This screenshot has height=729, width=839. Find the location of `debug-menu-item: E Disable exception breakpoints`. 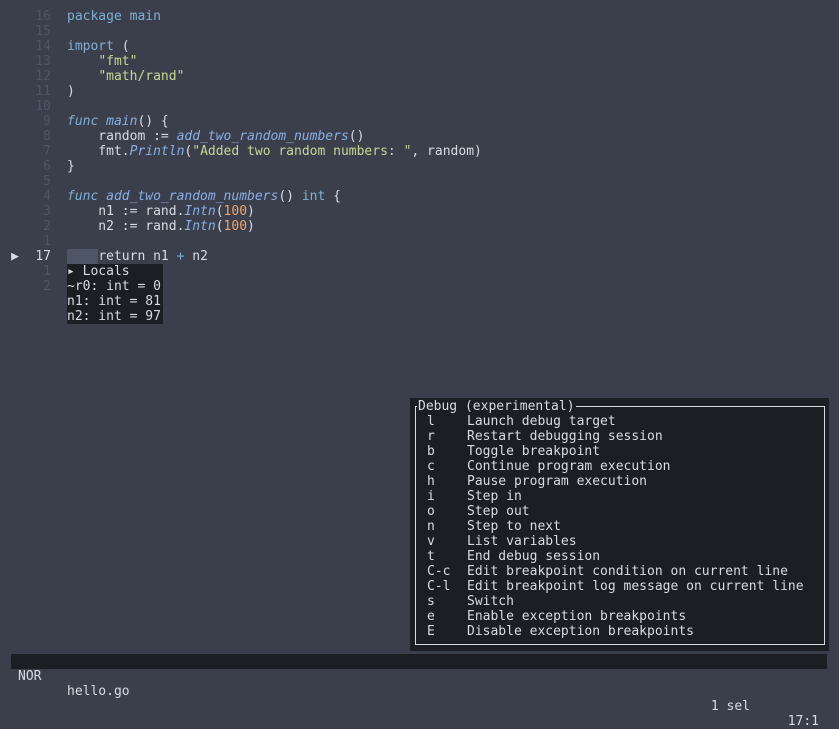

debug-menu-item: E Disable exception breakpoints is located at coordinates (560, 631).